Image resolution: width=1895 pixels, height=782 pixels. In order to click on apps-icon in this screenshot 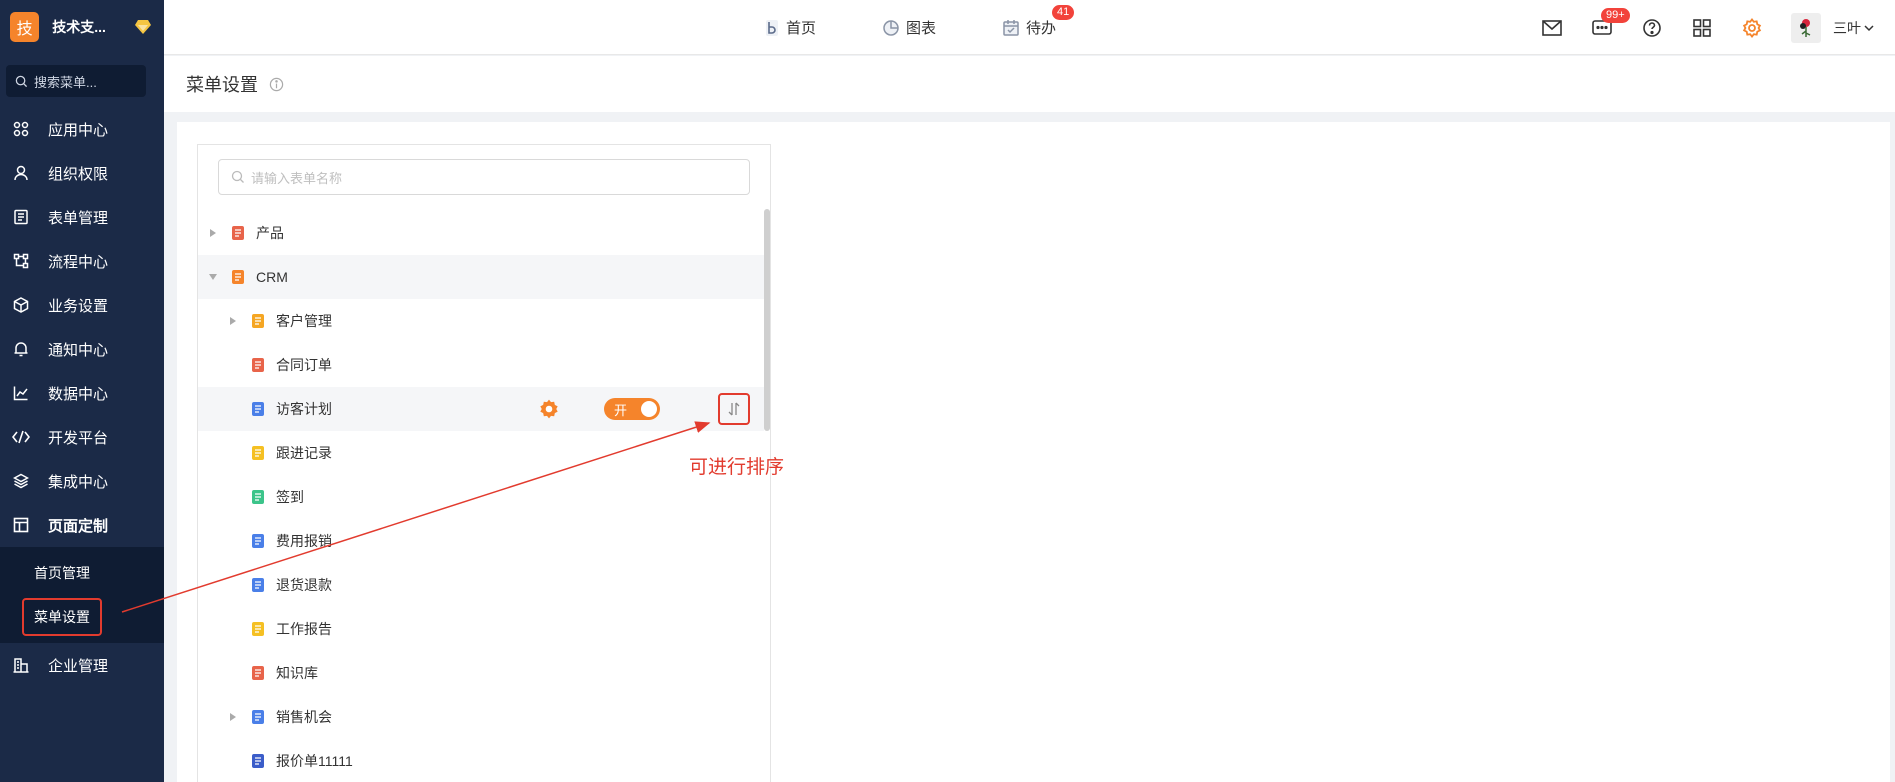, I will do `click(21, 129)`.